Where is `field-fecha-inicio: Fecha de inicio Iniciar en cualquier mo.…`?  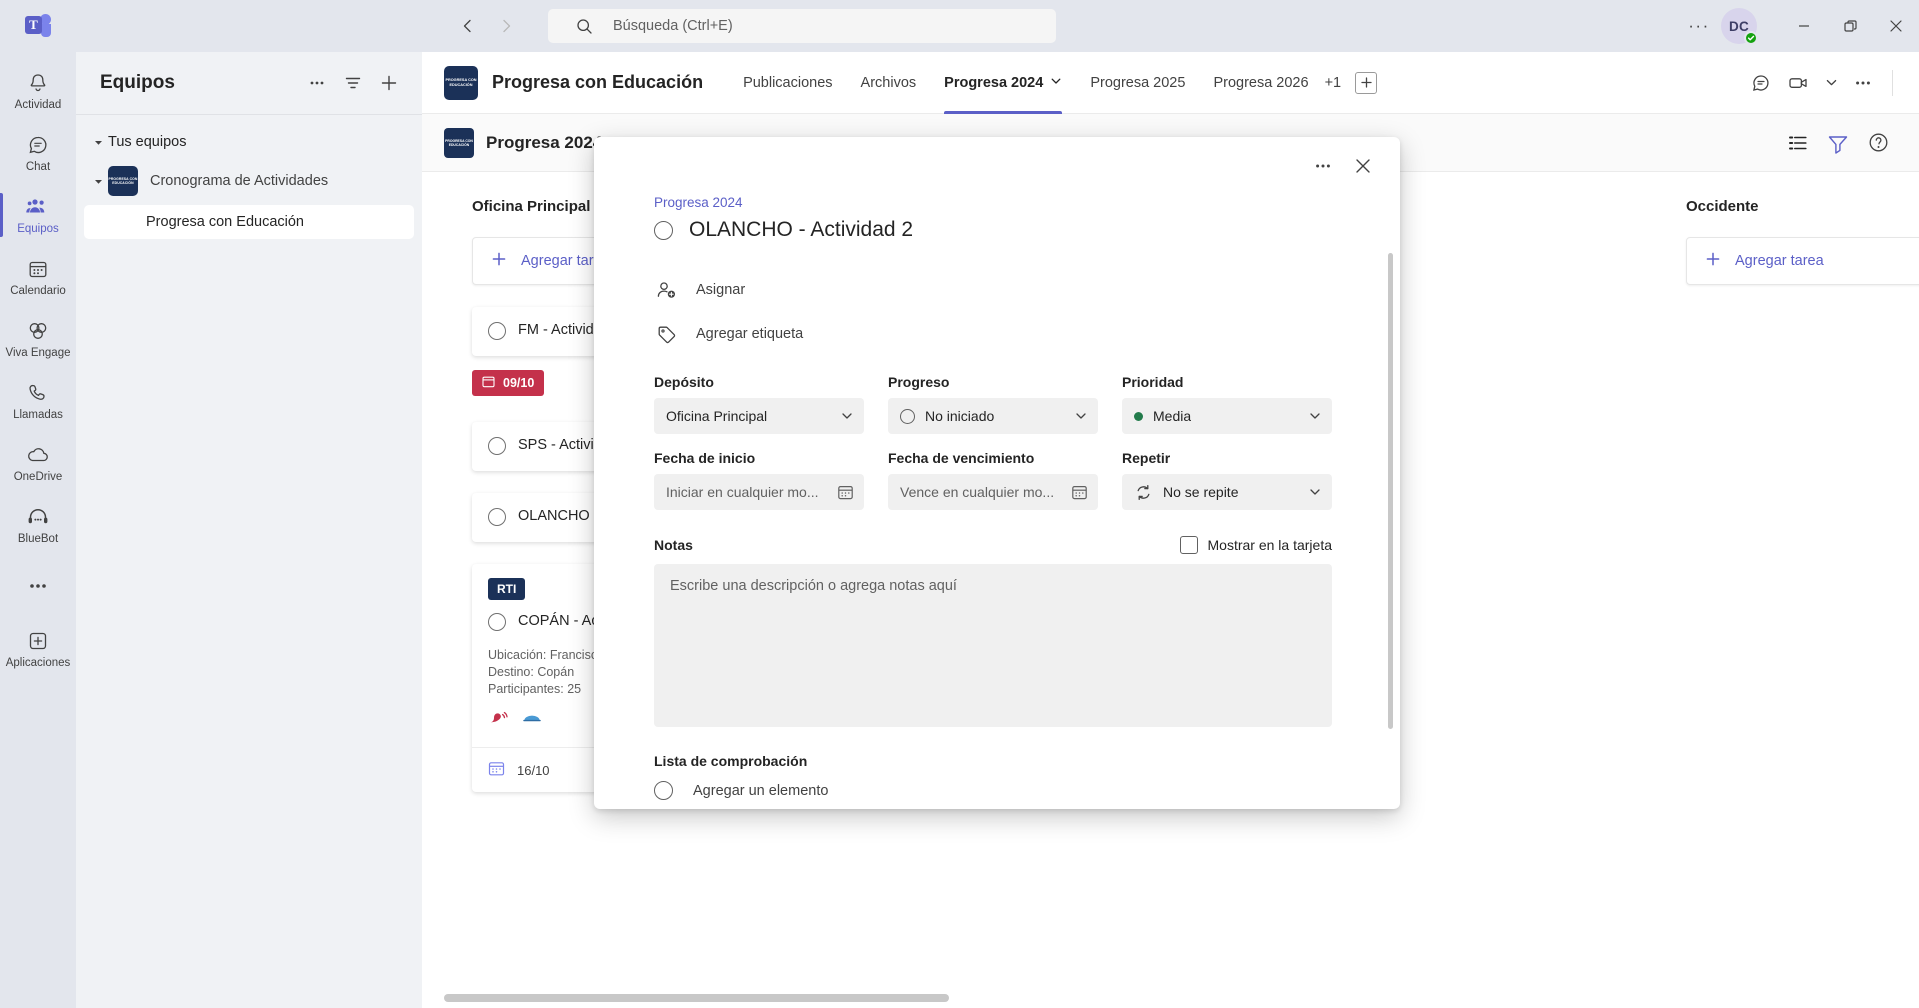
field-fecha-inicio: Fecha de inicio Iniciar en cualquier mo.… is located at coordinates (759, 488).